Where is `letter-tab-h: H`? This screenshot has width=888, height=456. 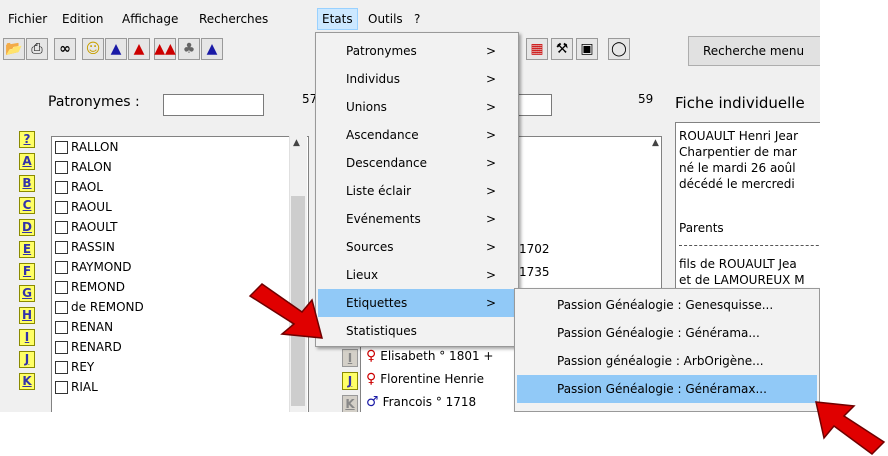 letter-tab-h: H is located at coordinates (27, 315).